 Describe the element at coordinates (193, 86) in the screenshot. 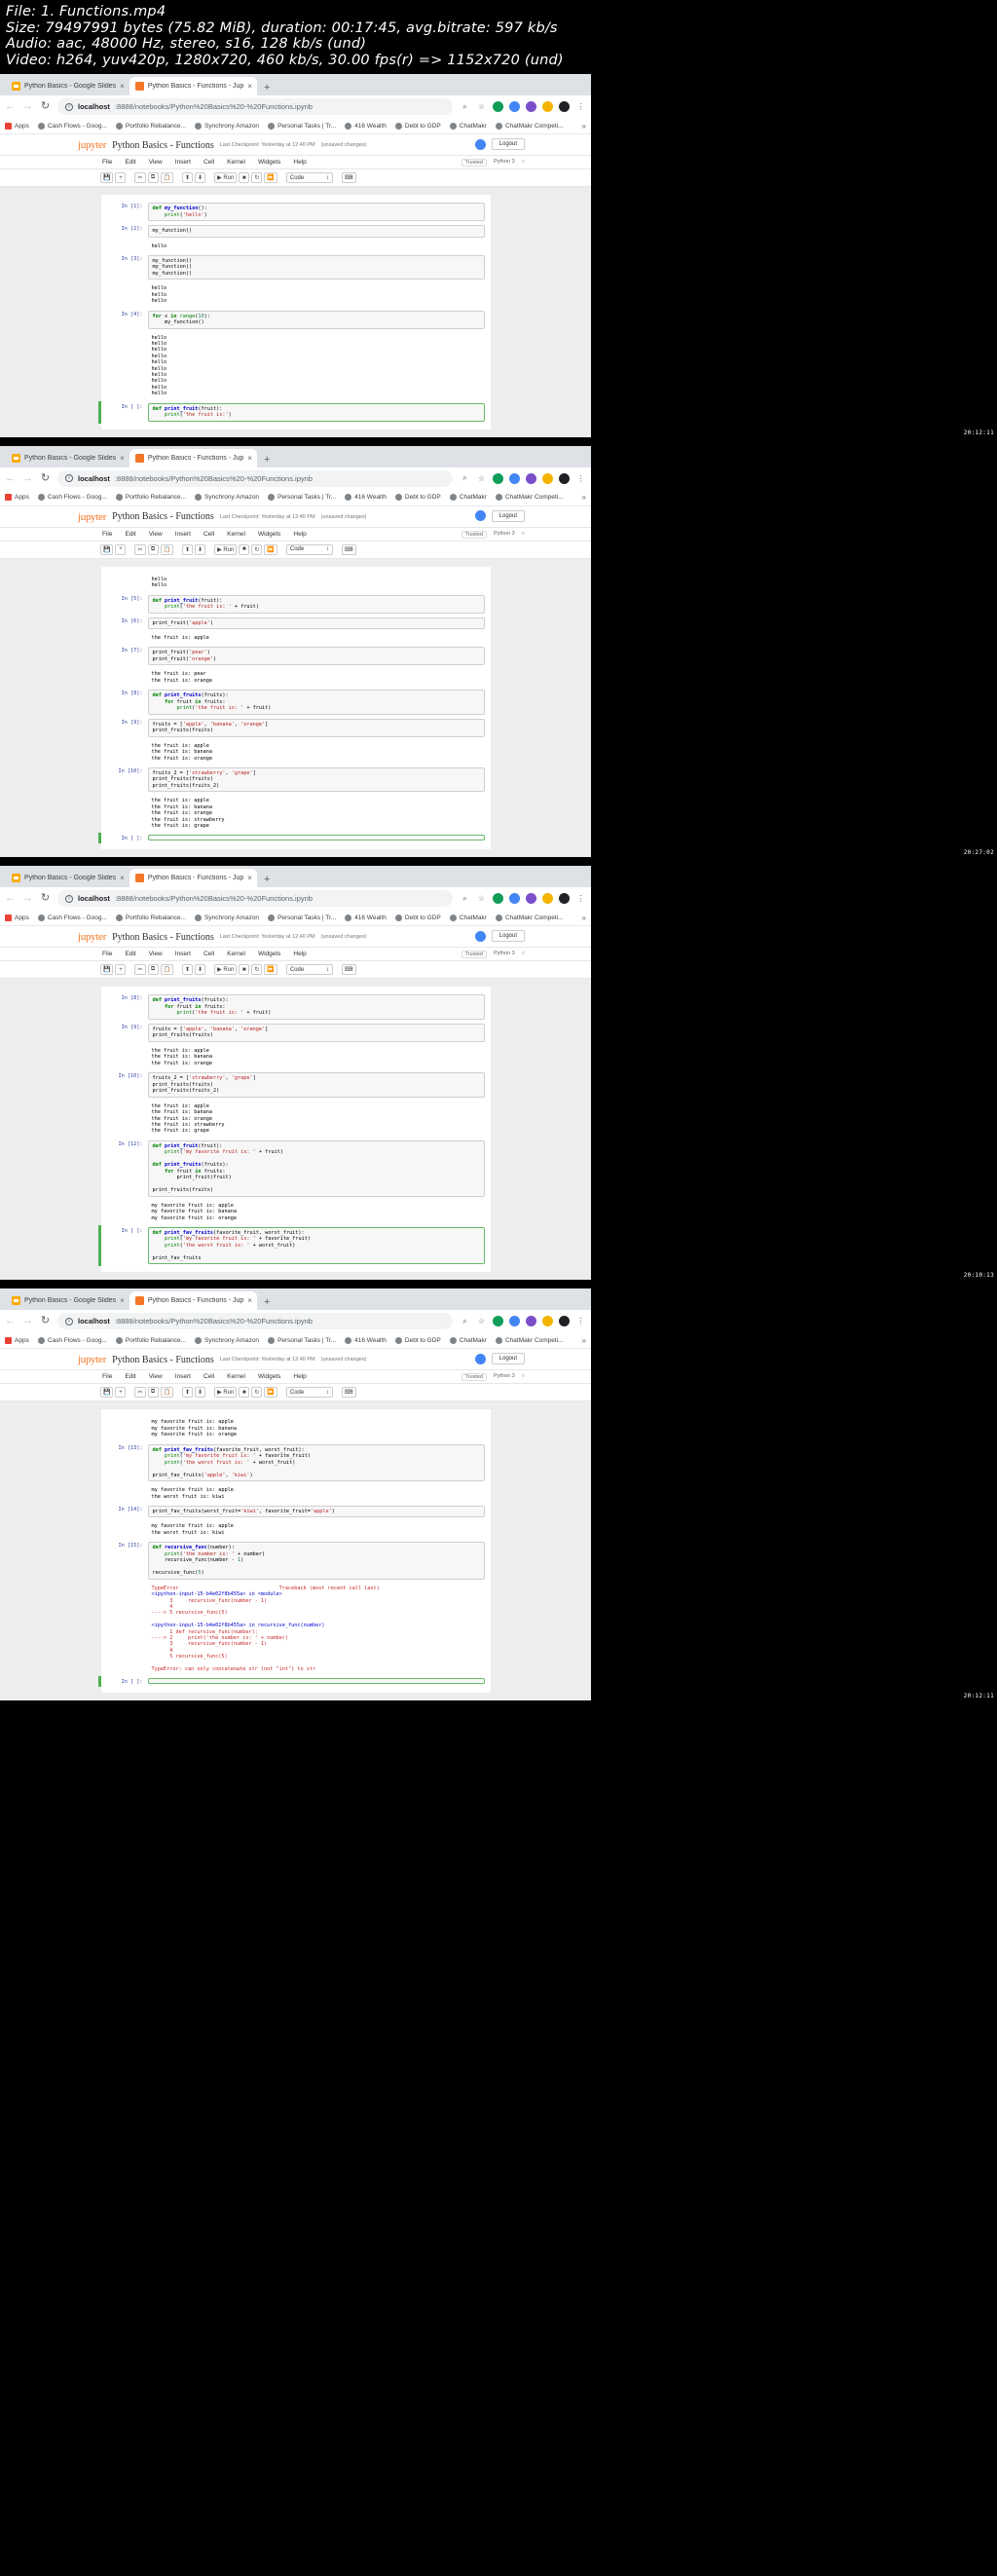

I see `browser-tab-1: Python Basics - Functions - Jup ×` at that location.